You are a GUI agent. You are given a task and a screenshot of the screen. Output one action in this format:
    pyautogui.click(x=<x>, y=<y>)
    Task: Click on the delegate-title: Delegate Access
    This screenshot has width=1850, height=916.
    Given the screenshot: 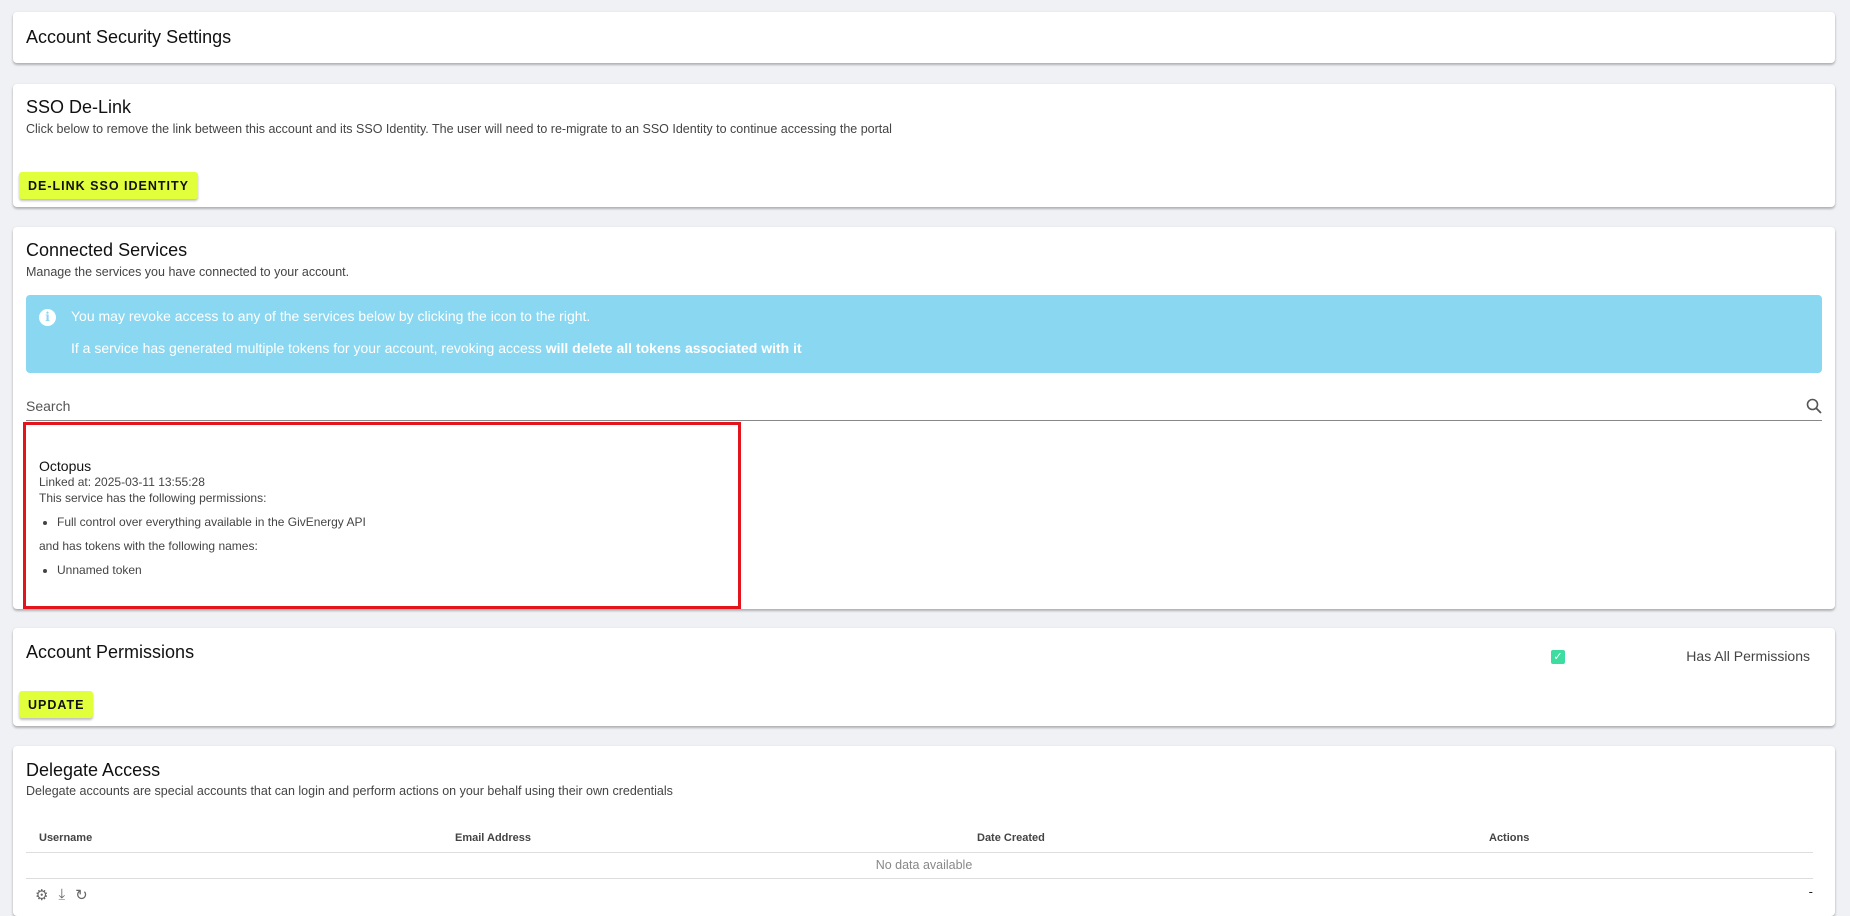 What is the action you would take?
    pyautogui.click(x=93, y=770)
    